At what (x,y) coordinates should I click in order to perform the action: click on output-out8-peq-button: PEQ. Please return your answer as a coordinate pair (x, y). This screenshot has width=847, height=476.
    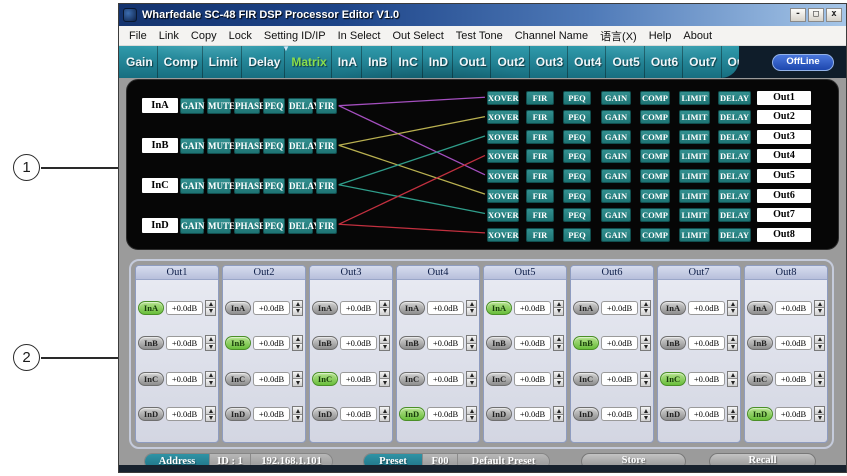
    Looking at the image, I should click on (577, 234).